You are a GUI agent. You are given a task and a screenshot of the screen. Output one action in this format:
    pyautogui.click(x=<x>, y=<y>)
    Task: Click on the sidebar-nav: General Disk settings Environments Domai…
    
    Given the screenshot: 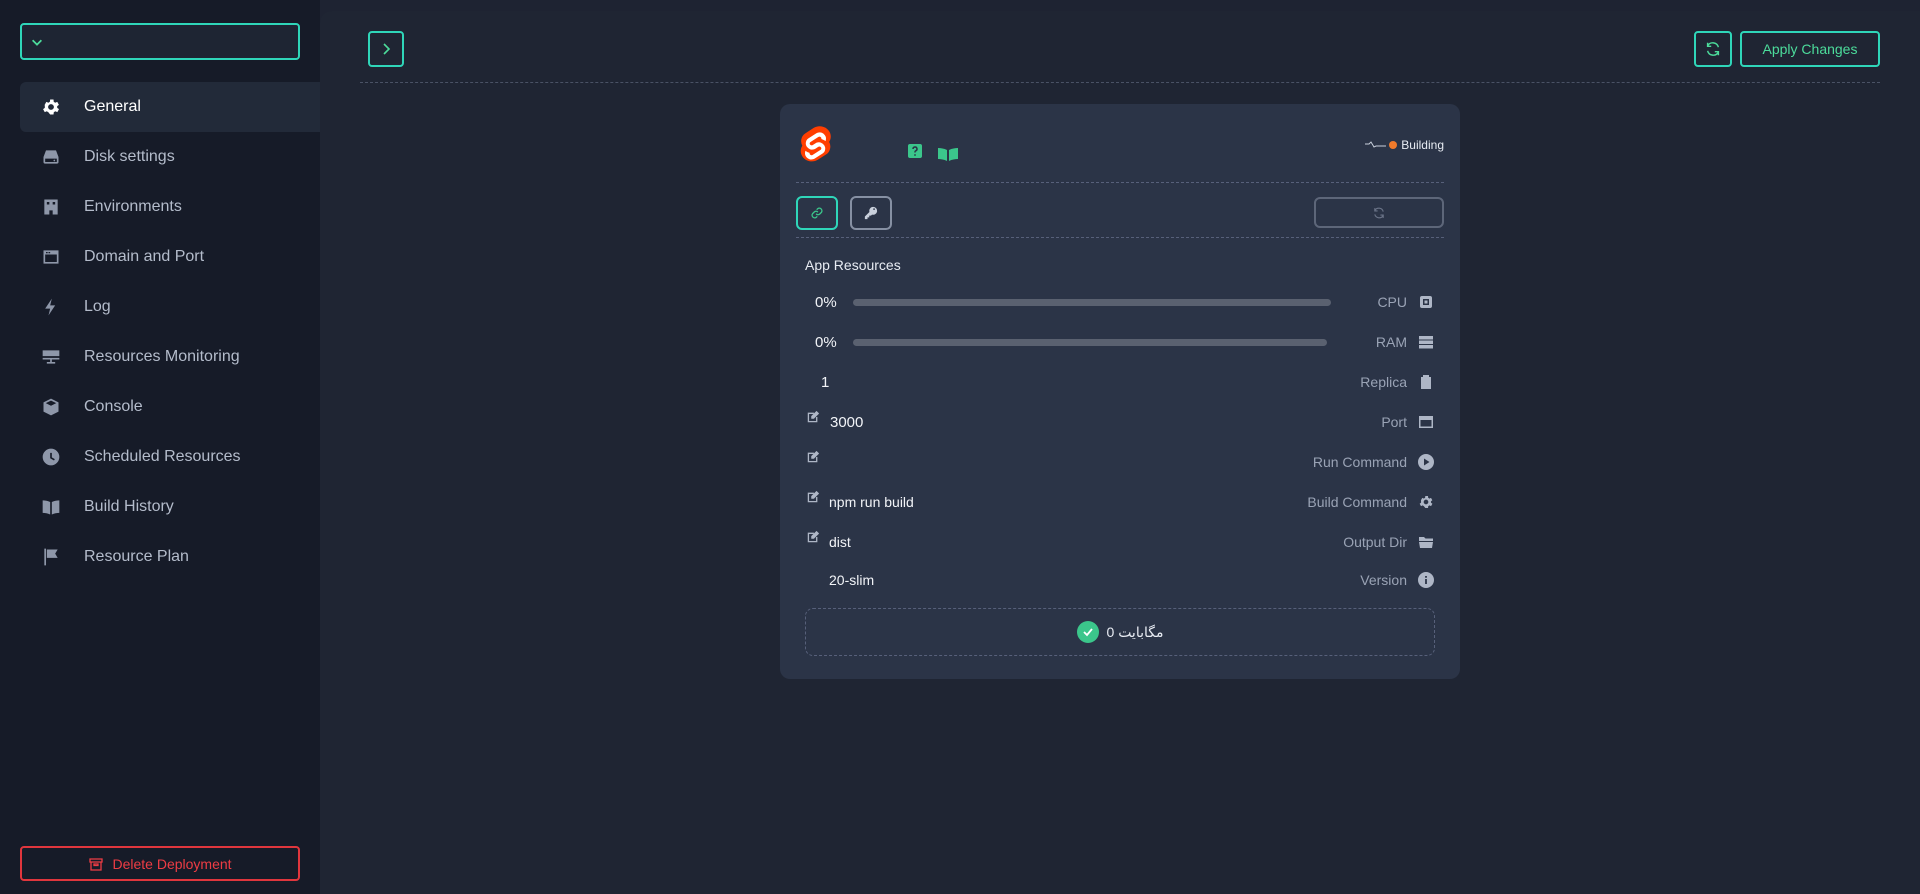 What is the action you would take?
    pyautogui.click(x=170, y=332)
    